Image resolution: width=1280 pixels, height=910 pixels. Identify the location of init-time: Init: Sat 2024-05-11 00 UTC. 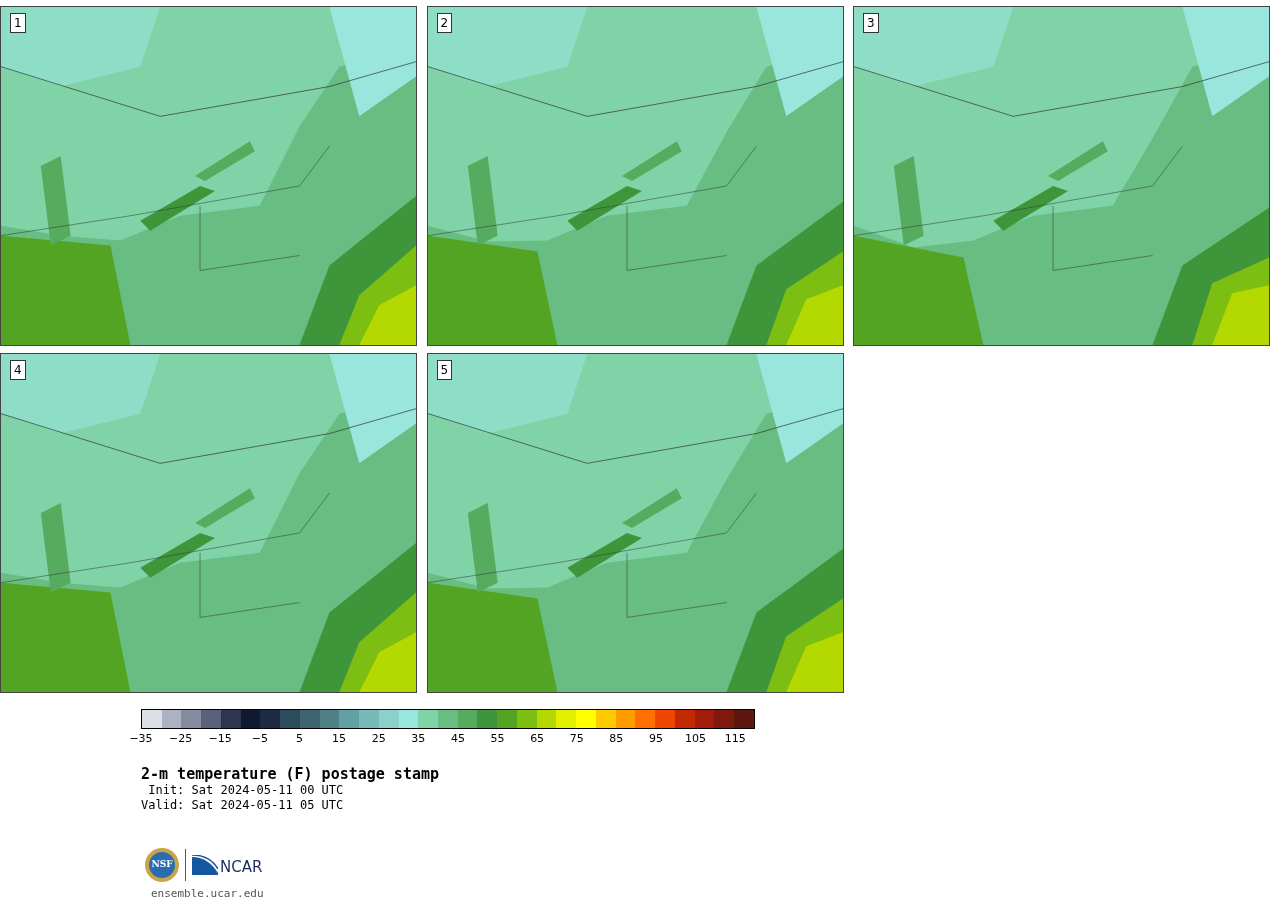
(246, 790).